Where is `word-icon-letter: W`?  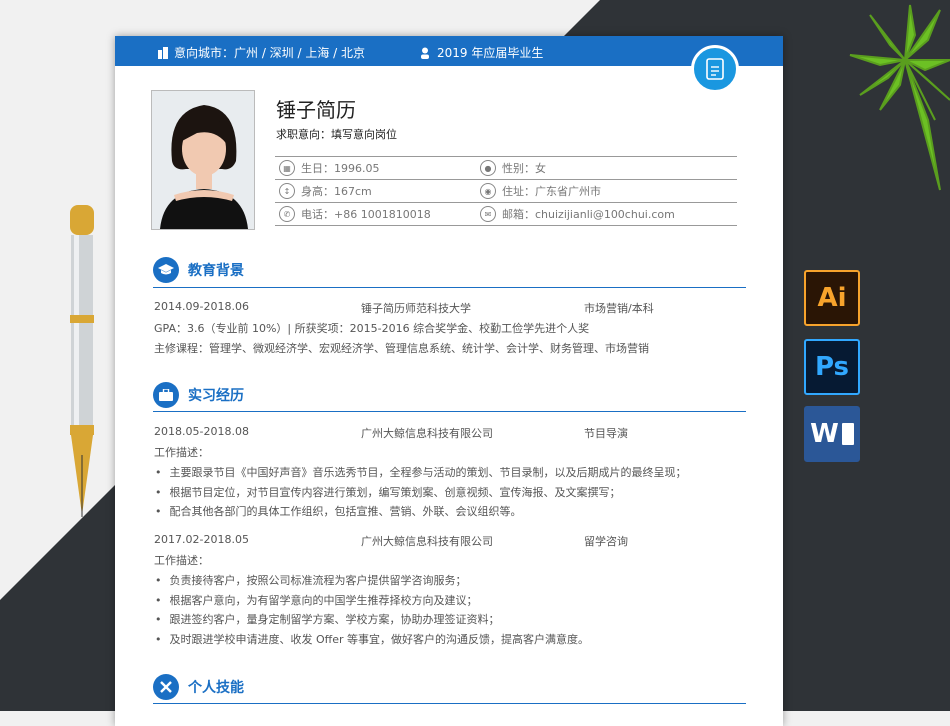 word-icon-letter: W is located at coordinates (824, 434).